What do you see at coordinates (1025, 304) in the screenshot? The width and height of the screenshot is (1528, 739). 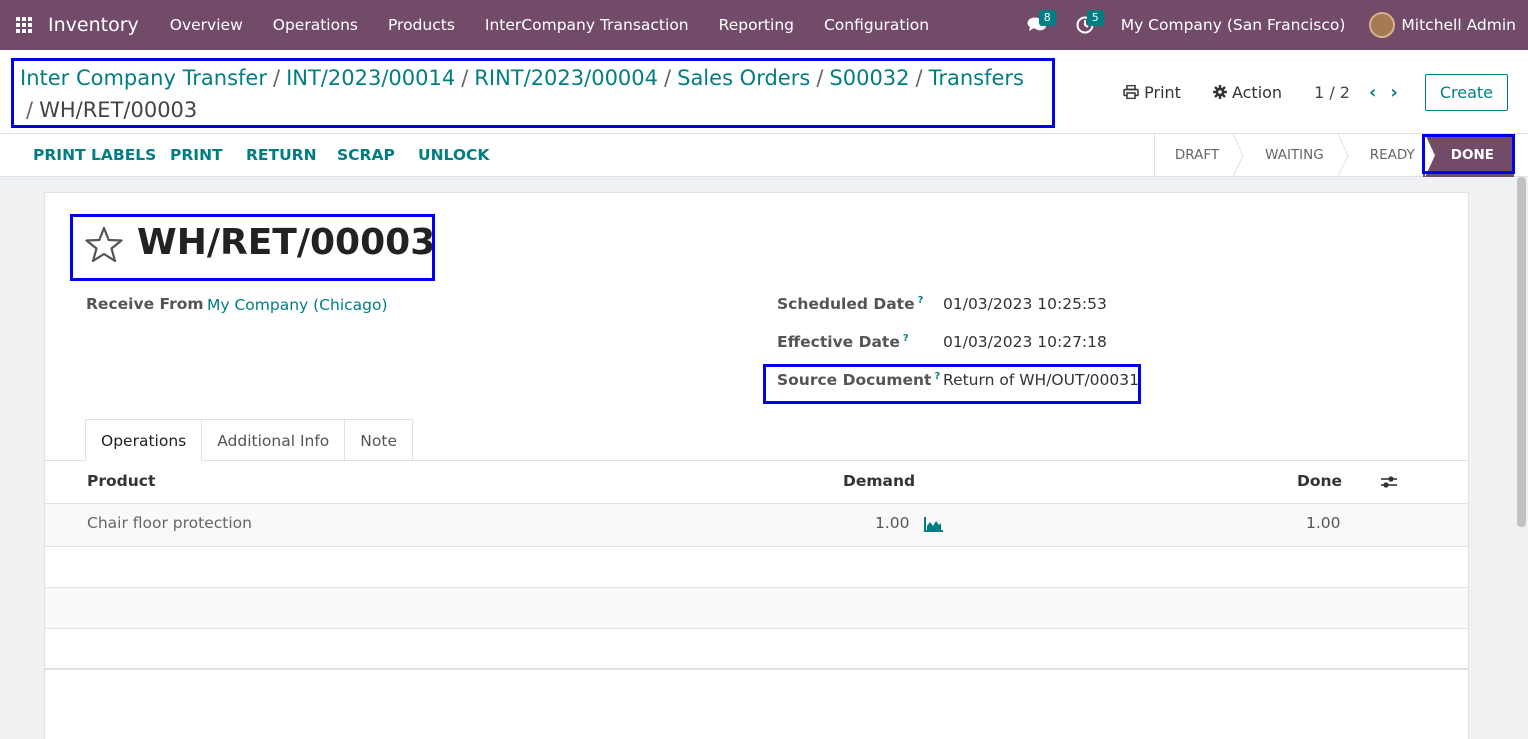 I see `scheduled-date-value: 01/03/2023 10:25:53` at bounding box center [1025, 304].